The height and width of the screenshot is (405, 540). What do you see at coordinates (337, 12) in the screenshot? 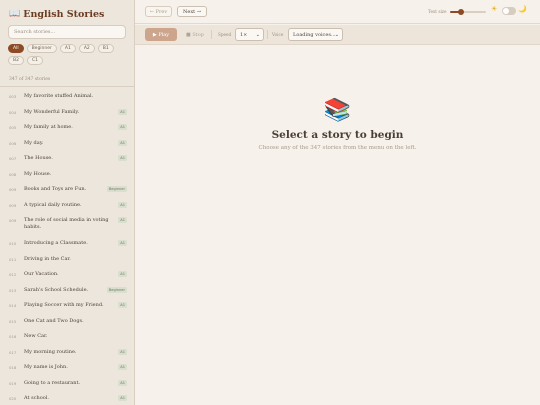
I see `top-bar: ← Prev Next → Text size ☀ 🌙` at bounding box center [337, 12].